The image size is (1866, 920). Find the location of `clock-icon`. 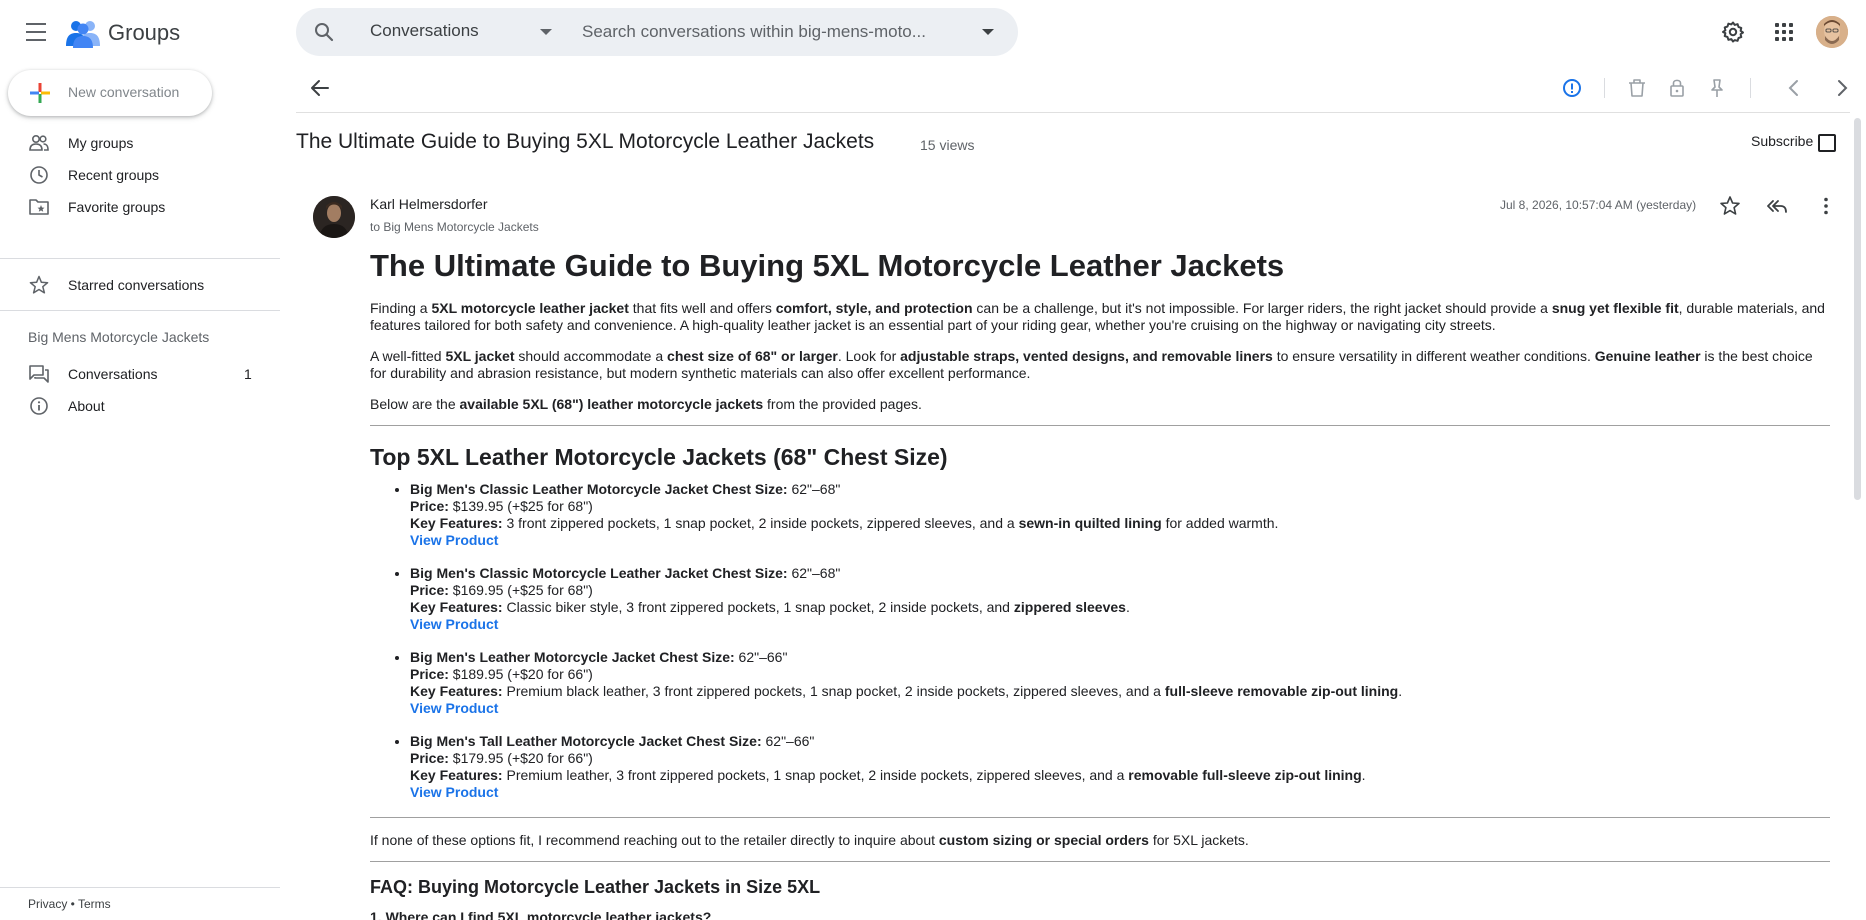

clock-icon is located at coordinates (39, 175).